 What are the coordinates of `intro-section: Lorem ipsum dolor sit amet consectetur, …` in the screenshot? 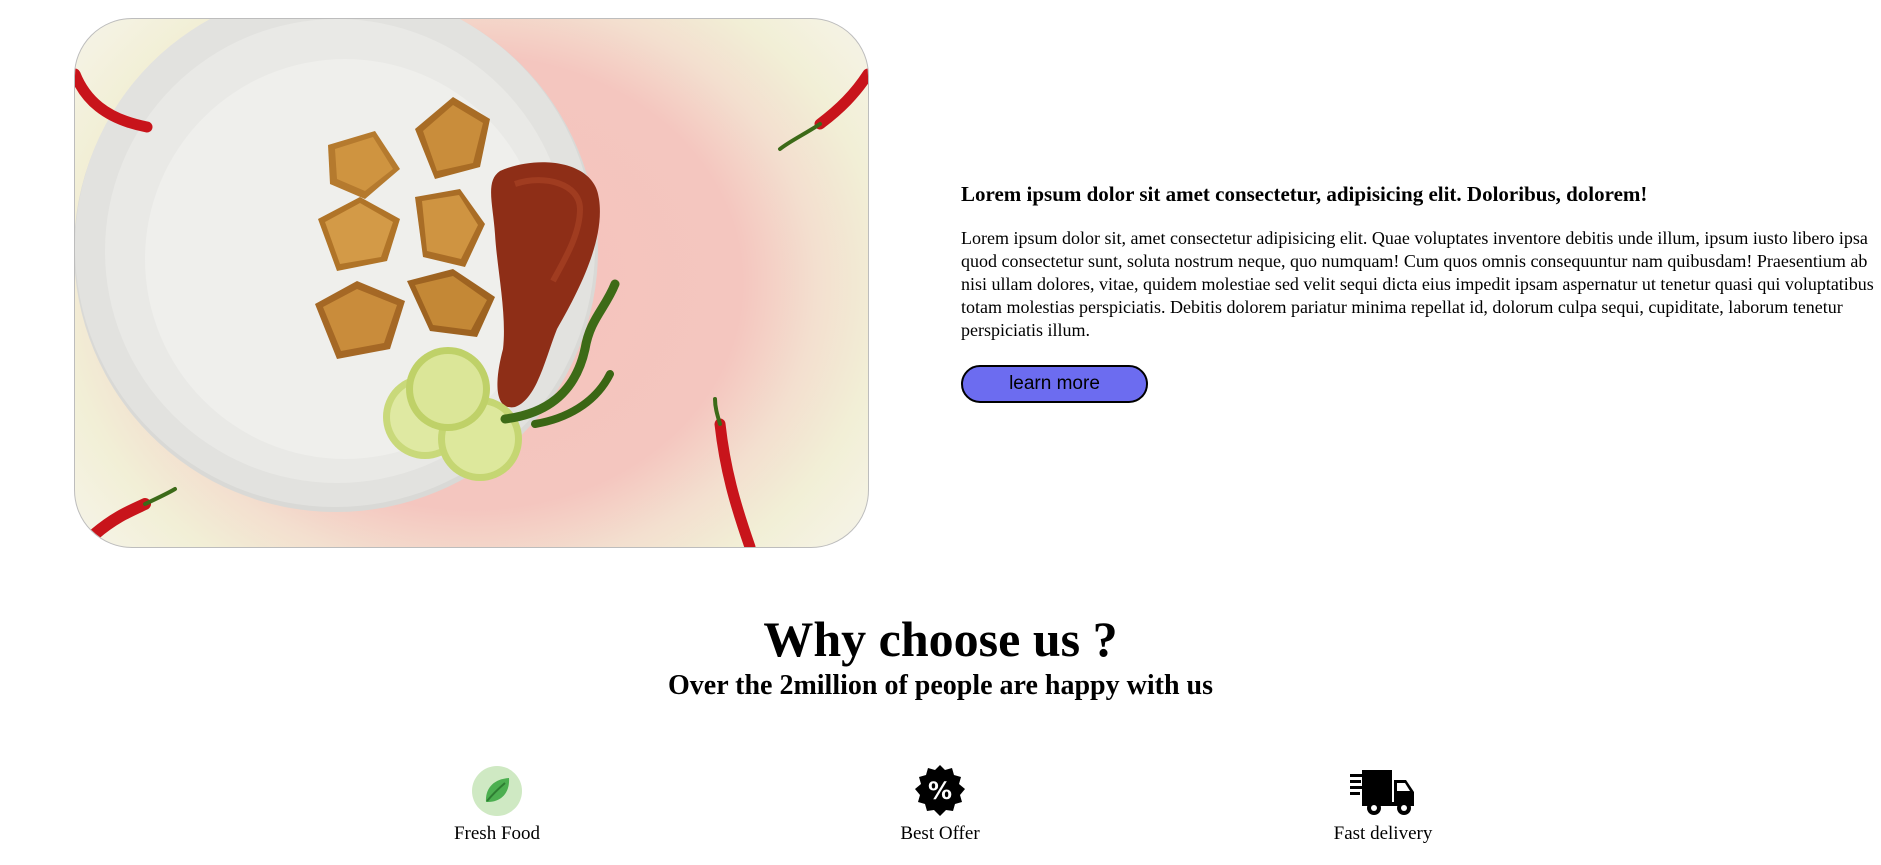 It's located at (1421, 291).